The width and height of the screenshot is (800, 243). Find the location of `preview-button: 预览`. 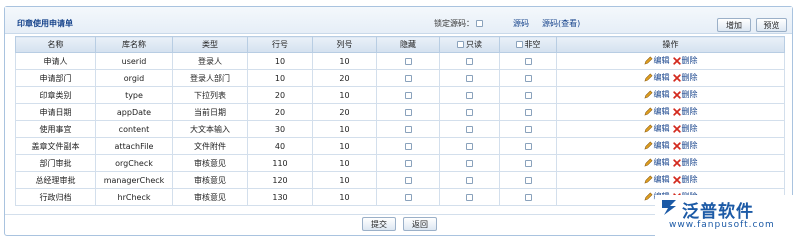

preview-button: 预览 is located at coordinates (771, 25).